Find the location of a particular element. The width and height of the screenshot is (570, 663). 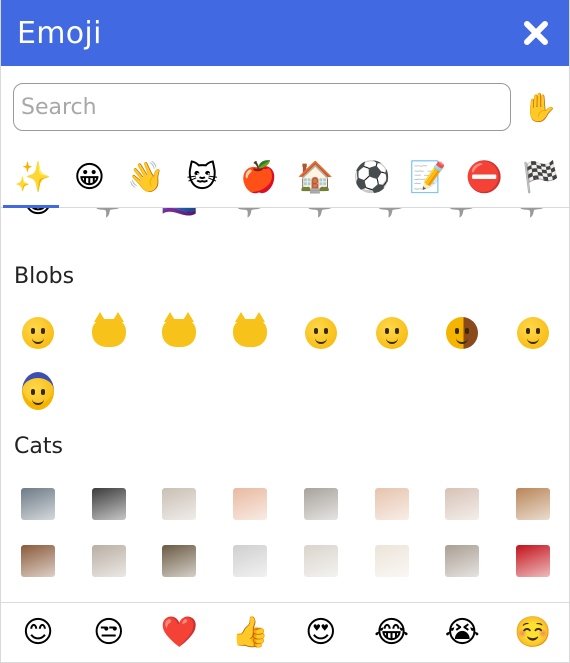

cat-photo-4-emoji is located at coordinates (250, 504).